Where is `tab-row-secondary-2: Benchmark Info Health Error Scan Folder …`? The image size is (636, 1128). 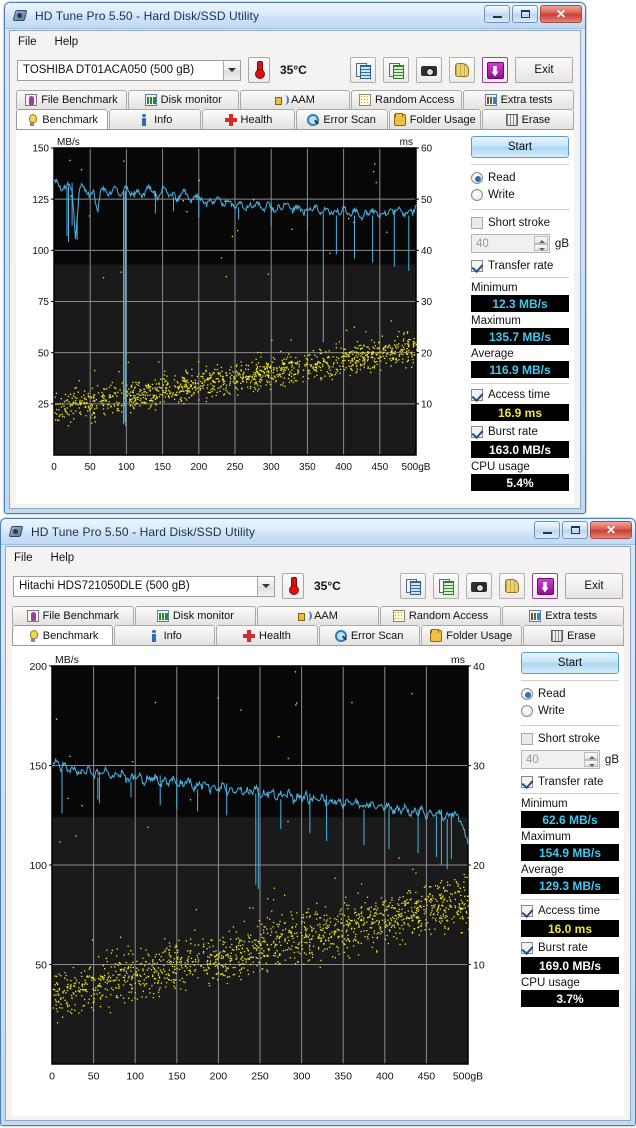
tab-row-secondary-2: Benchmark Info Health Error Scan Folder … is located at coordinates (318, 635).